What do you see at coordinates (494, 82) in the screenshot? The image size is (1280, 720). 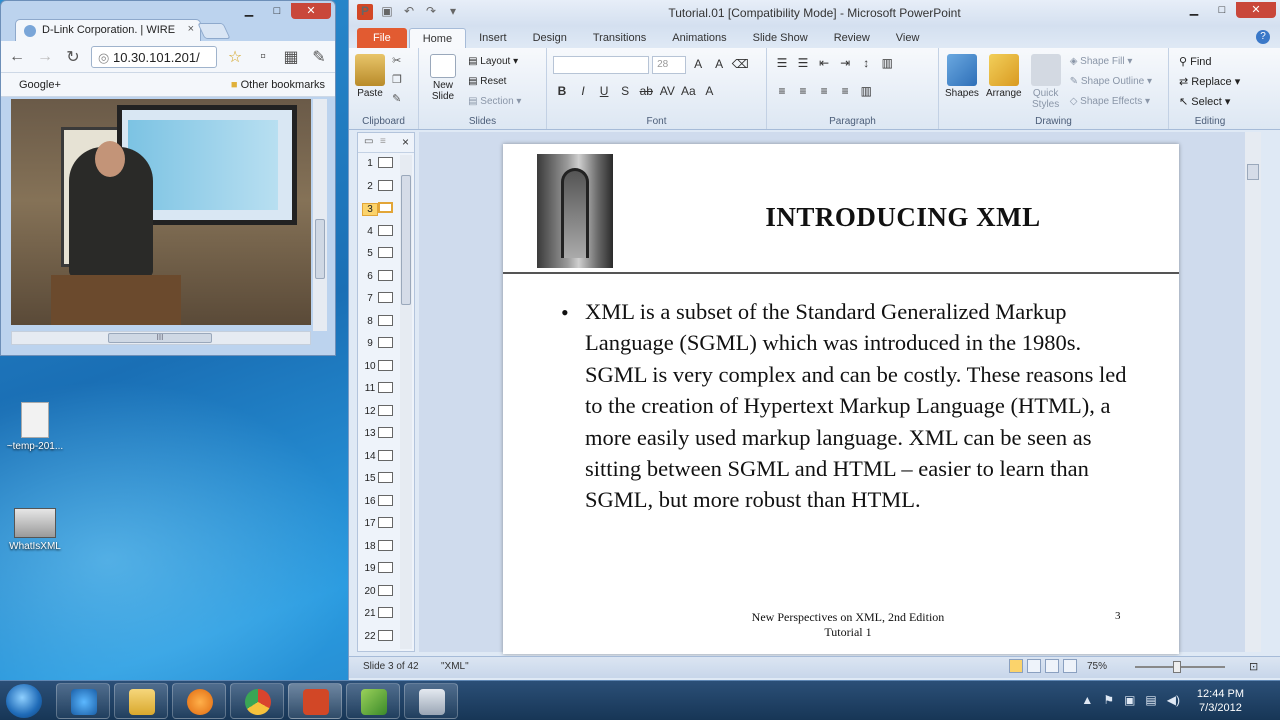 I see `reset-button: ▤ Reset` at bounding box center [494, 82].